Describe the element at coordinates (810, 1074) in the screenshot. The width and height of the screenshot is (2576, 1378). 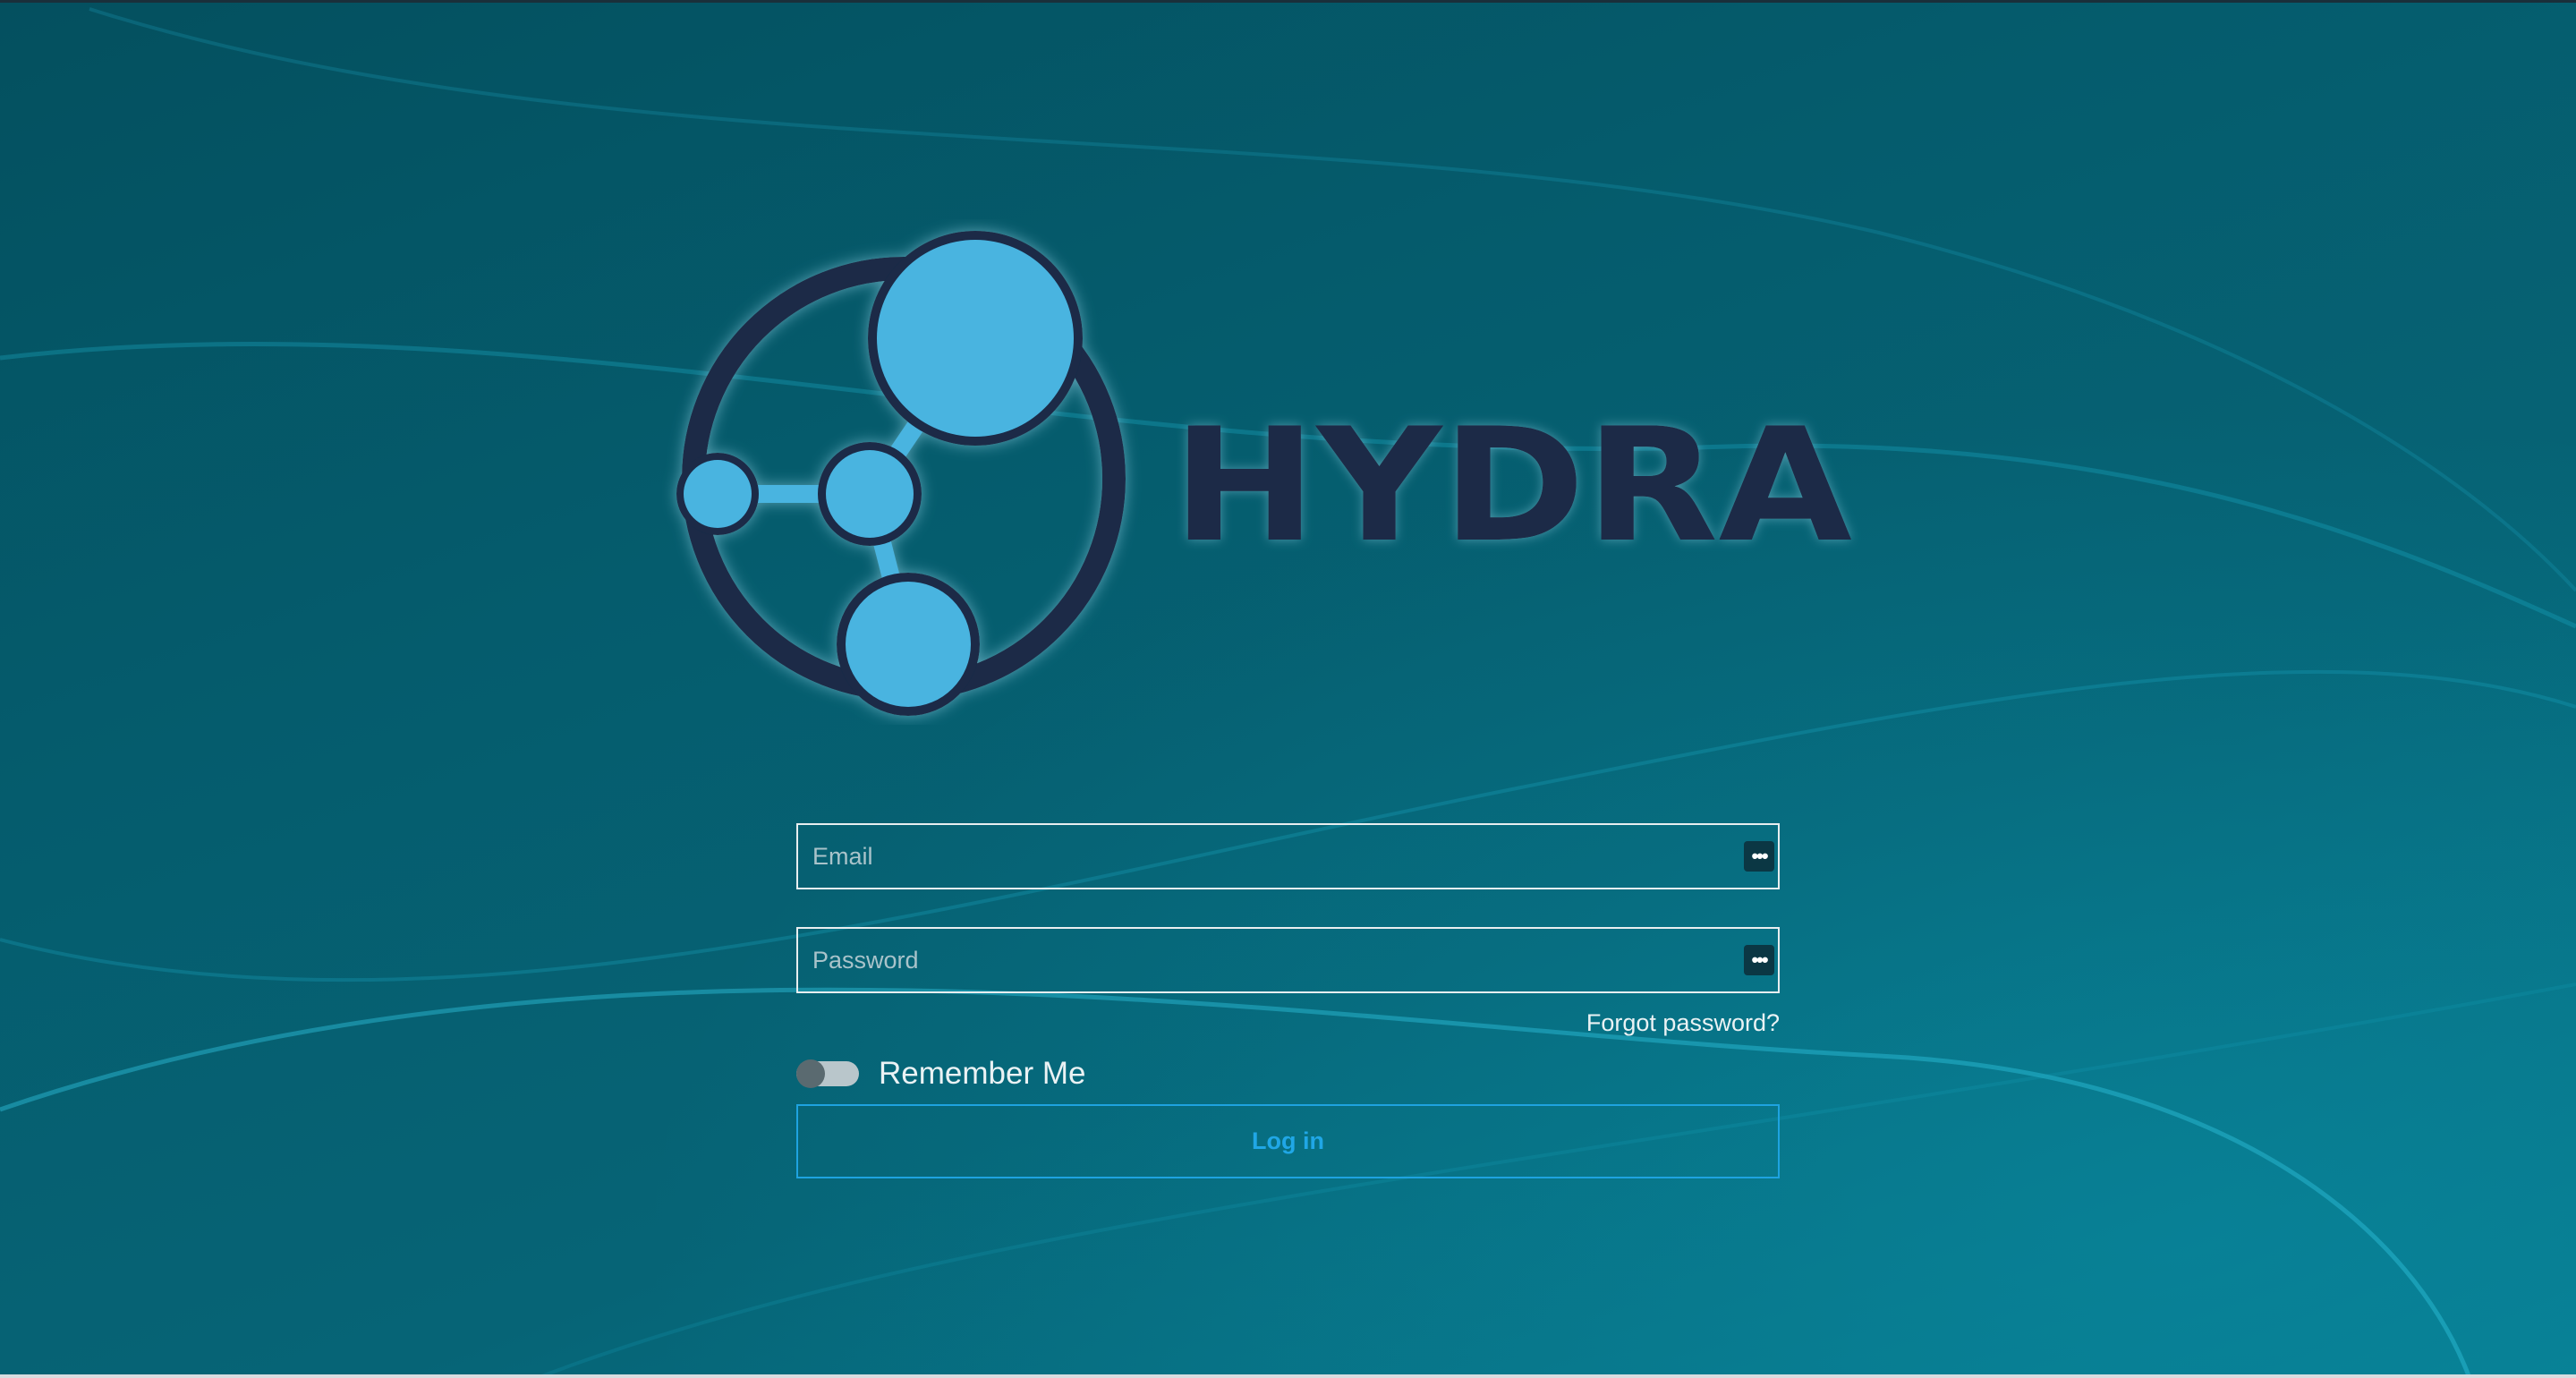
I see `toggle-knob` at that location.